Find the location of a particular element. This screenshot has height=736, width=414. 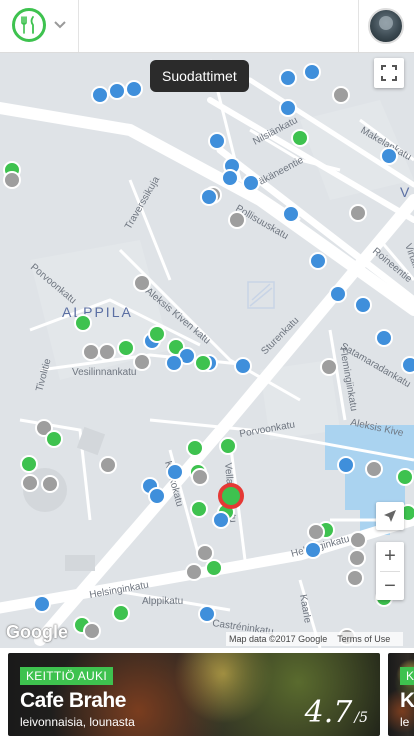

zoom-control: + − is located at coordinates (390, 571).